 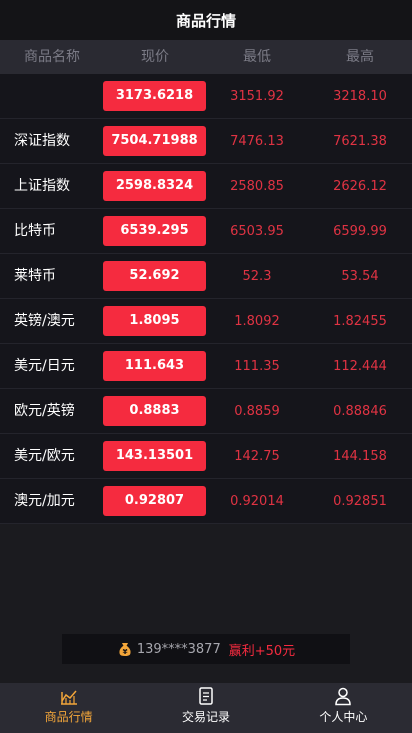 What do you see at coordinates (343, 717) in the screenshot?
I see `tab-profile-label: 个人中心` at bounding box center [343, 717].